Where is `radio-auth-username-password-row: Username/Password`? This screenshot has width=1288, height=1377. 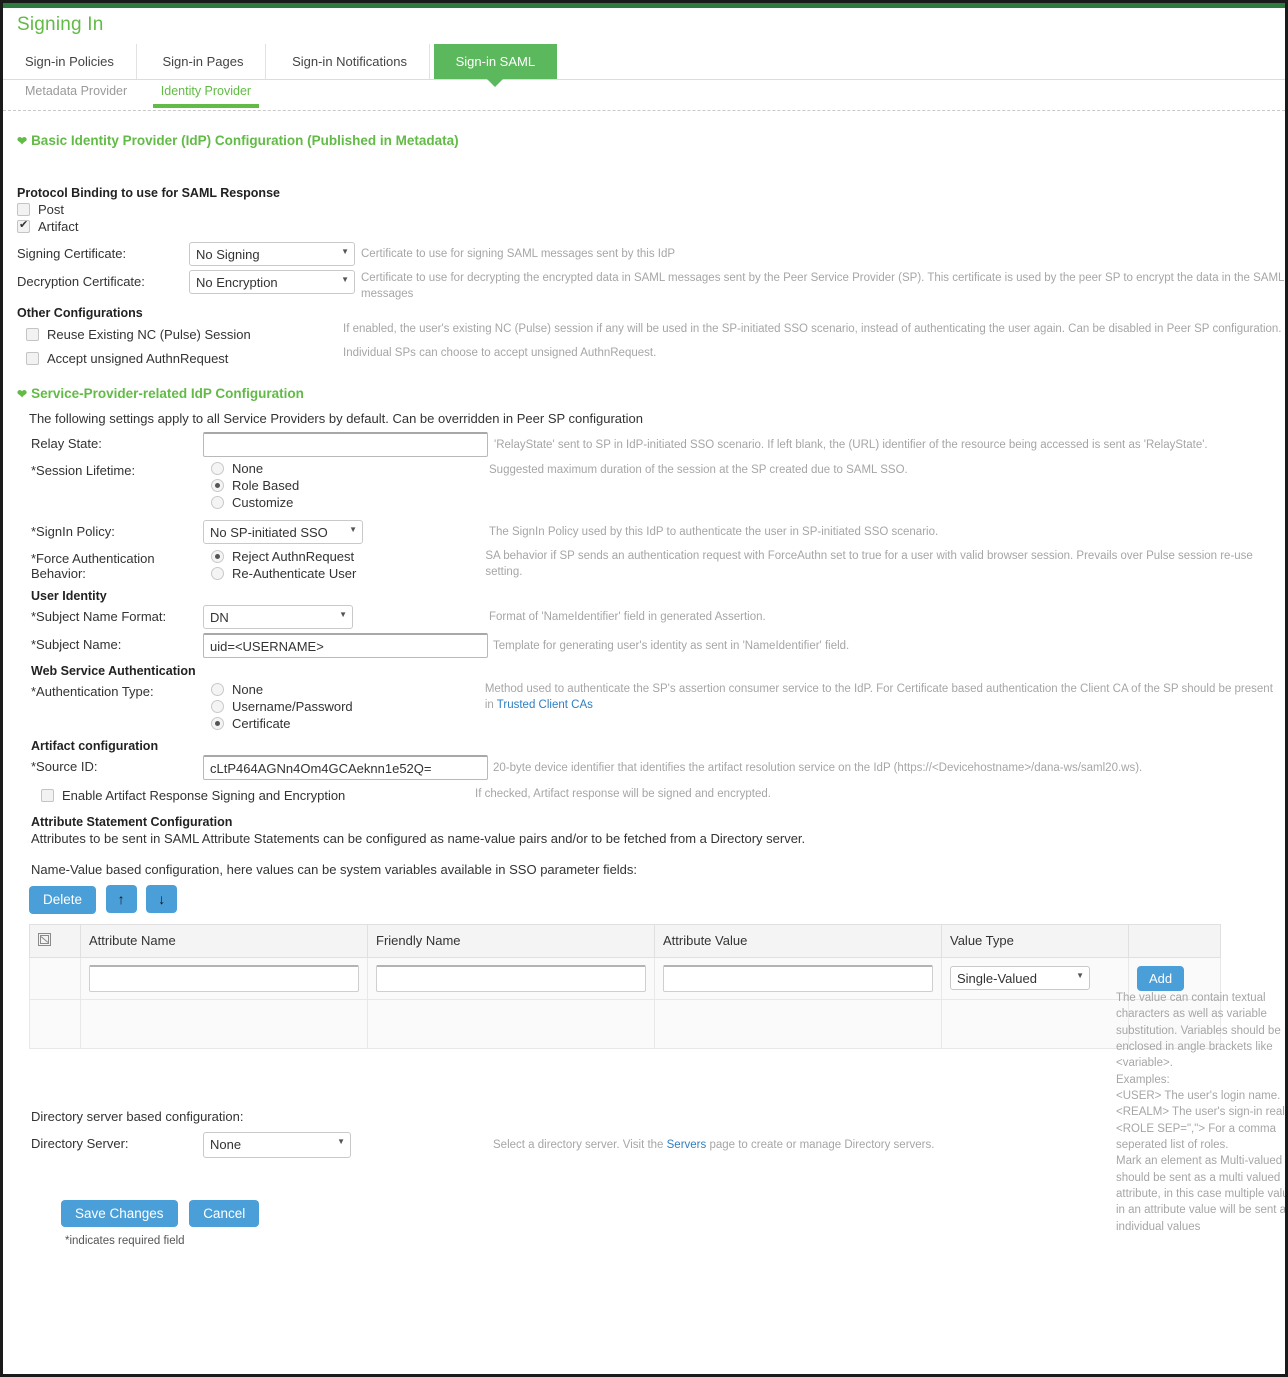 radio-auth-username-password-row: Username/Password is located at coordinates (348, 706).